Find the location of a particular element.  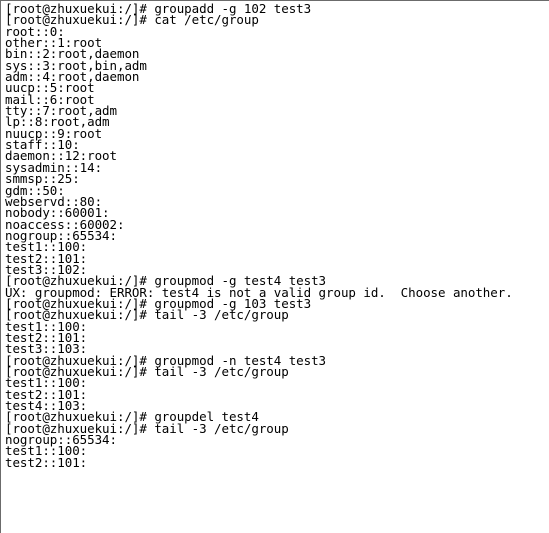

terminal-line: [root@zhuxuekui:/]# cat /etc/group is located at coordinates (132, 20).